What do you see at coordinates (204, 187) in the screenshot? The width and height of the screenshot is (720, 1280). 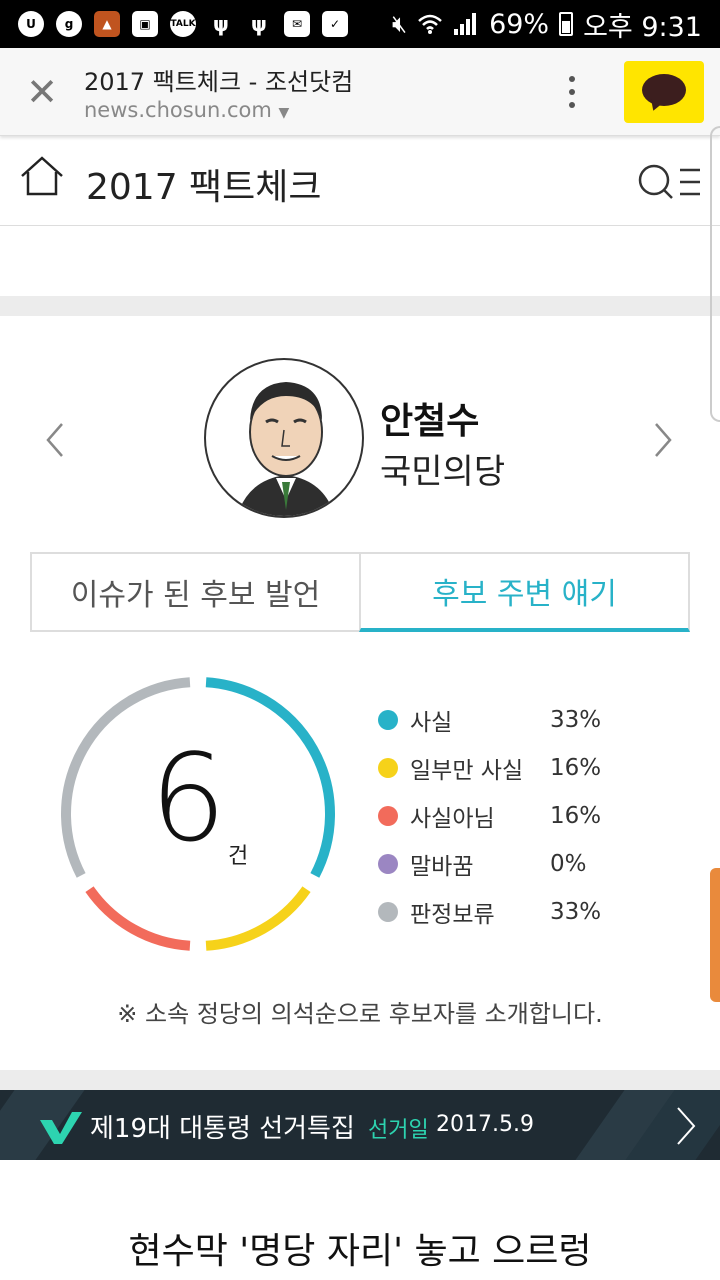 I see `page-title: 2017 팩트체크` at bounding box center [204, 187].